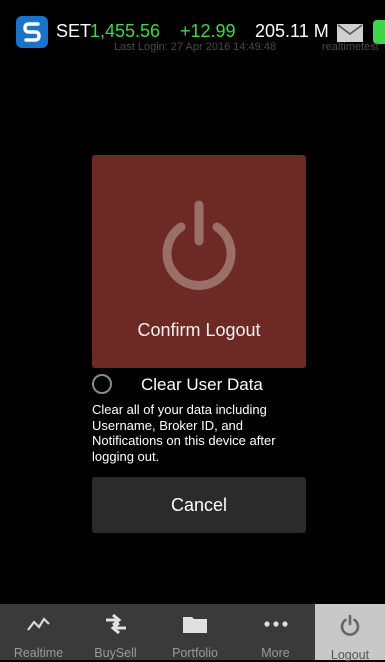 This screenshot has height=662, width=385. I want to click on market-name: SET, so click(74, 31).